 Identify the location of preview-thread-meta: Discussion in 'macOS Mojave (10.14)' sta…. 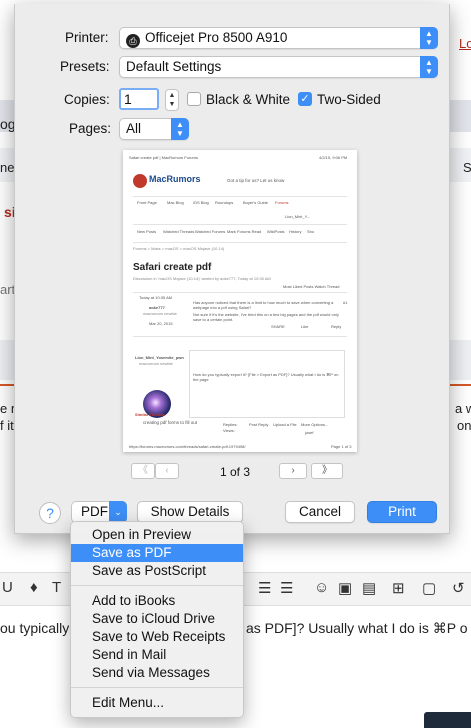
(202, 278).